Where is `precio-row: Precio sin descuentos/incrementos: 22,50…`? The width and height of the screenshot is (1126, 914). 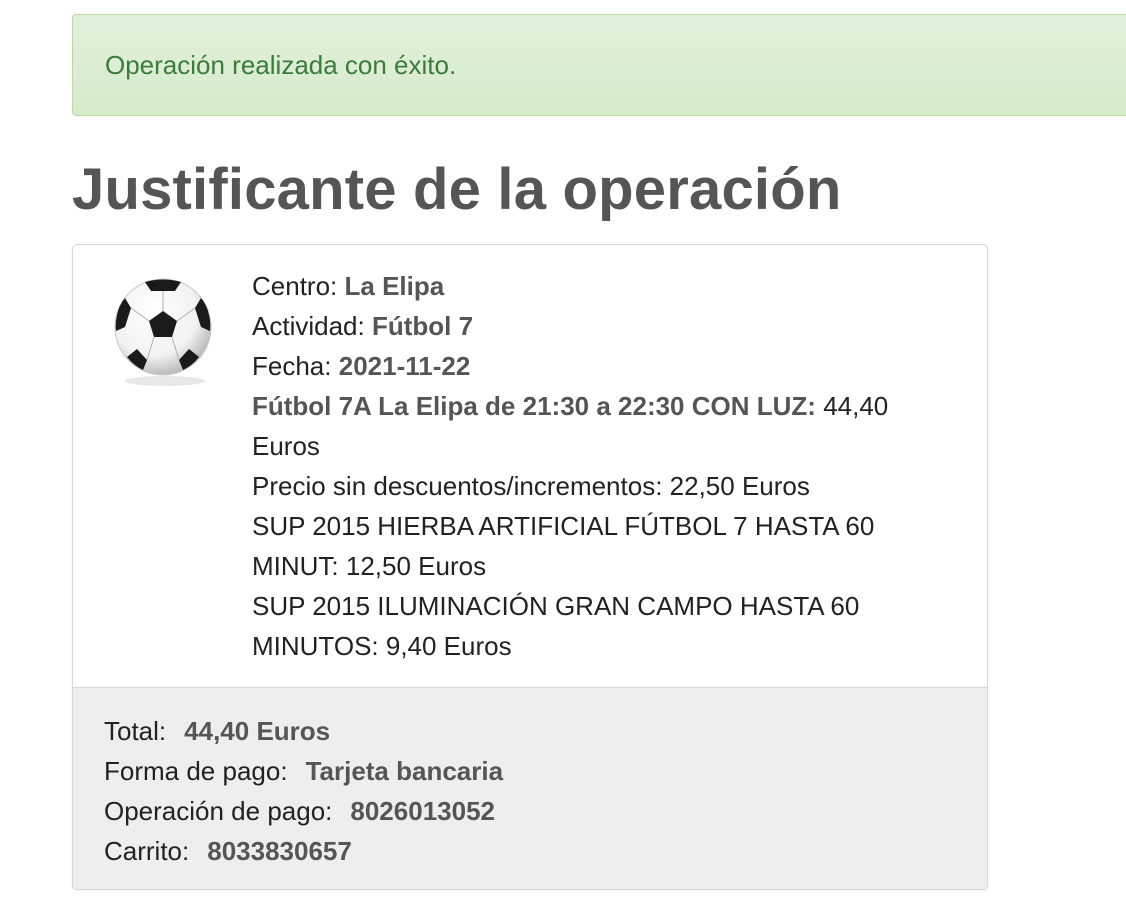 precio-row: Precio sin descuentos/incrementos: 22,50… is located at coordinates (531, 486).